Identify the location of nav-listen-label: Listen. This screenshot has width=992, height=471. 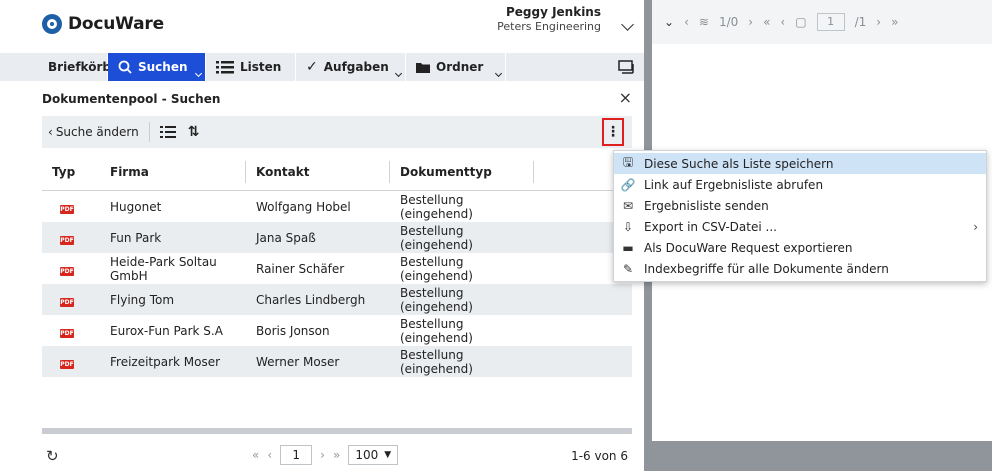
(261, 67).